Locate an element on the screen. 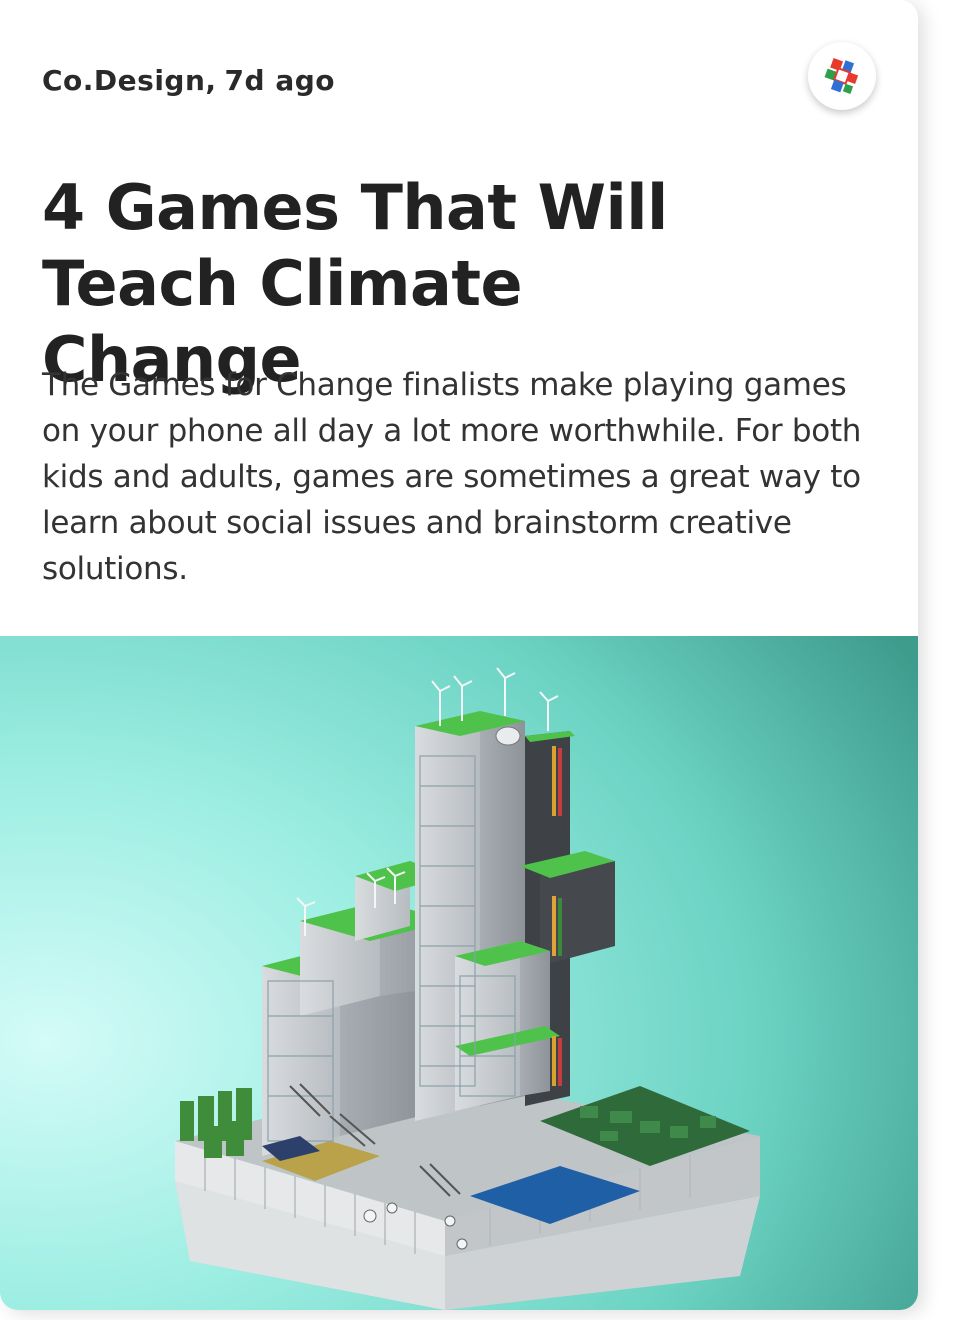  publisher-logo-button is located at coordinates (842, 76).